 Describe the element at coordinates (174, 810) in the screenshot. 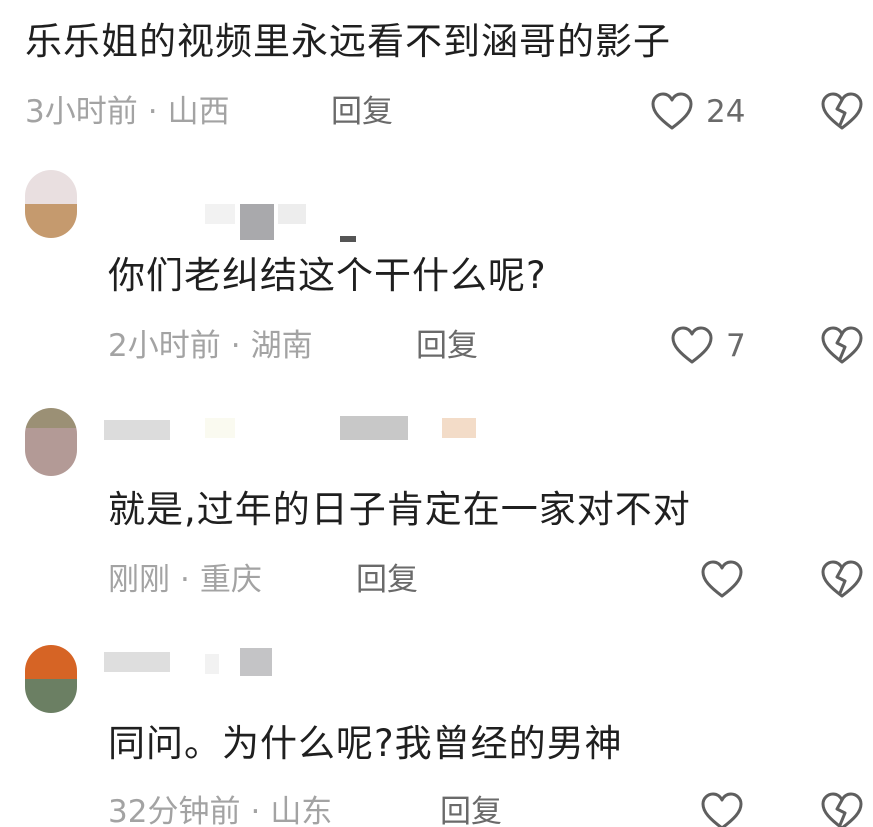

I see `comment-time: 32分钟前` at that location.